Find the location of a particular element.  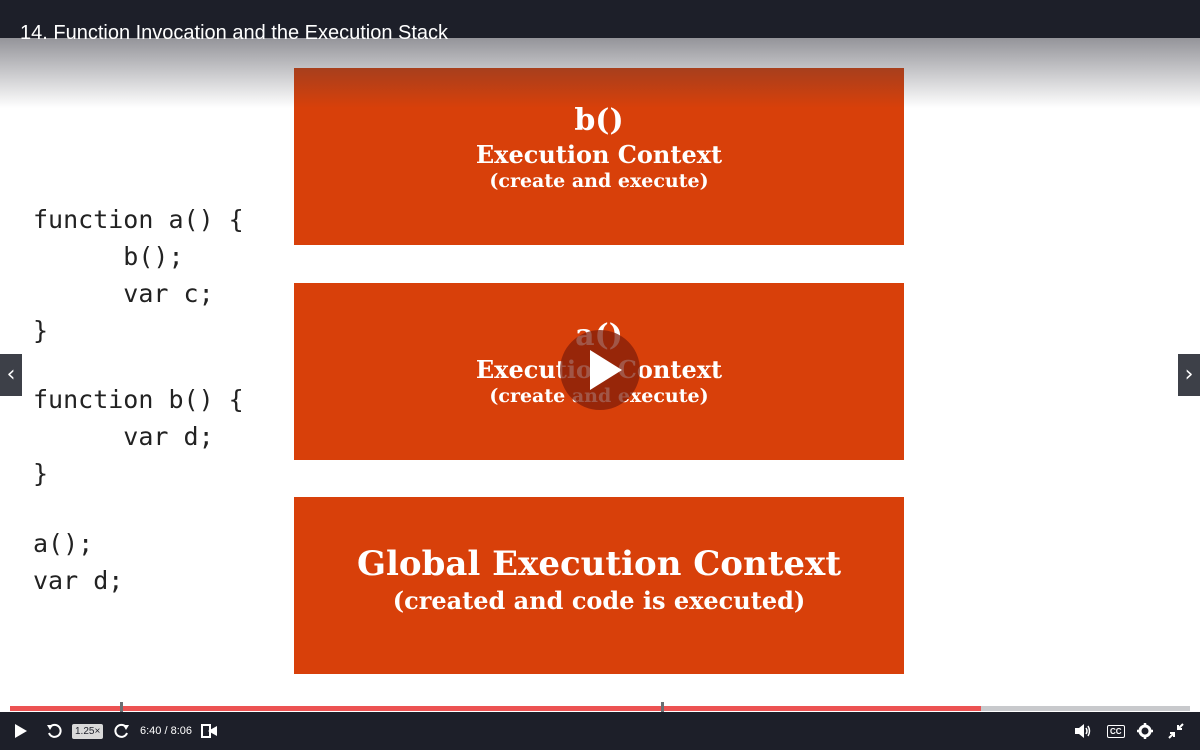

code-line: function b() { is located at coordinates (138, 399).